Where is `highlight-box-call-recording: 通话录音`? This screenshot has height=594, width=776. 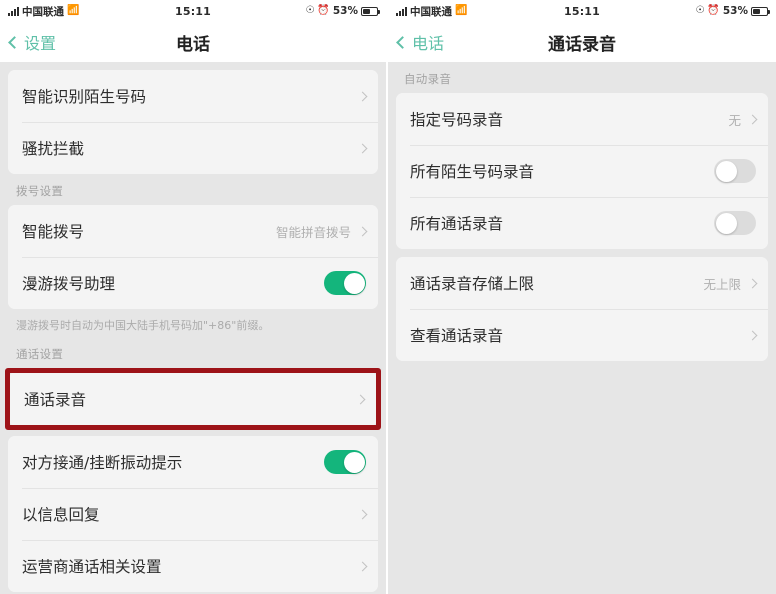
highlight-box-call-recording: 通话录音 is located at coordinates (193, 399).